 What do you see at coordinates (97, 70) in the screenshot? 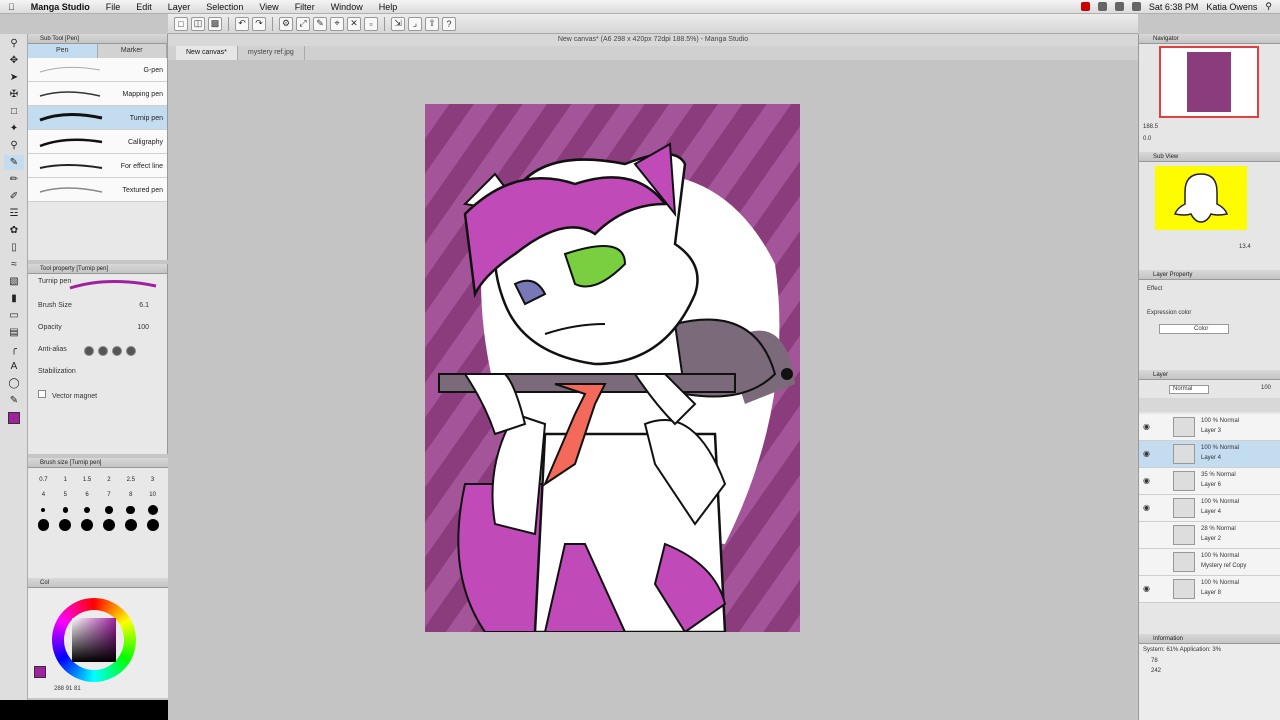
I see `brush-g-pen: G-pen` at bounding box center [97, 70].